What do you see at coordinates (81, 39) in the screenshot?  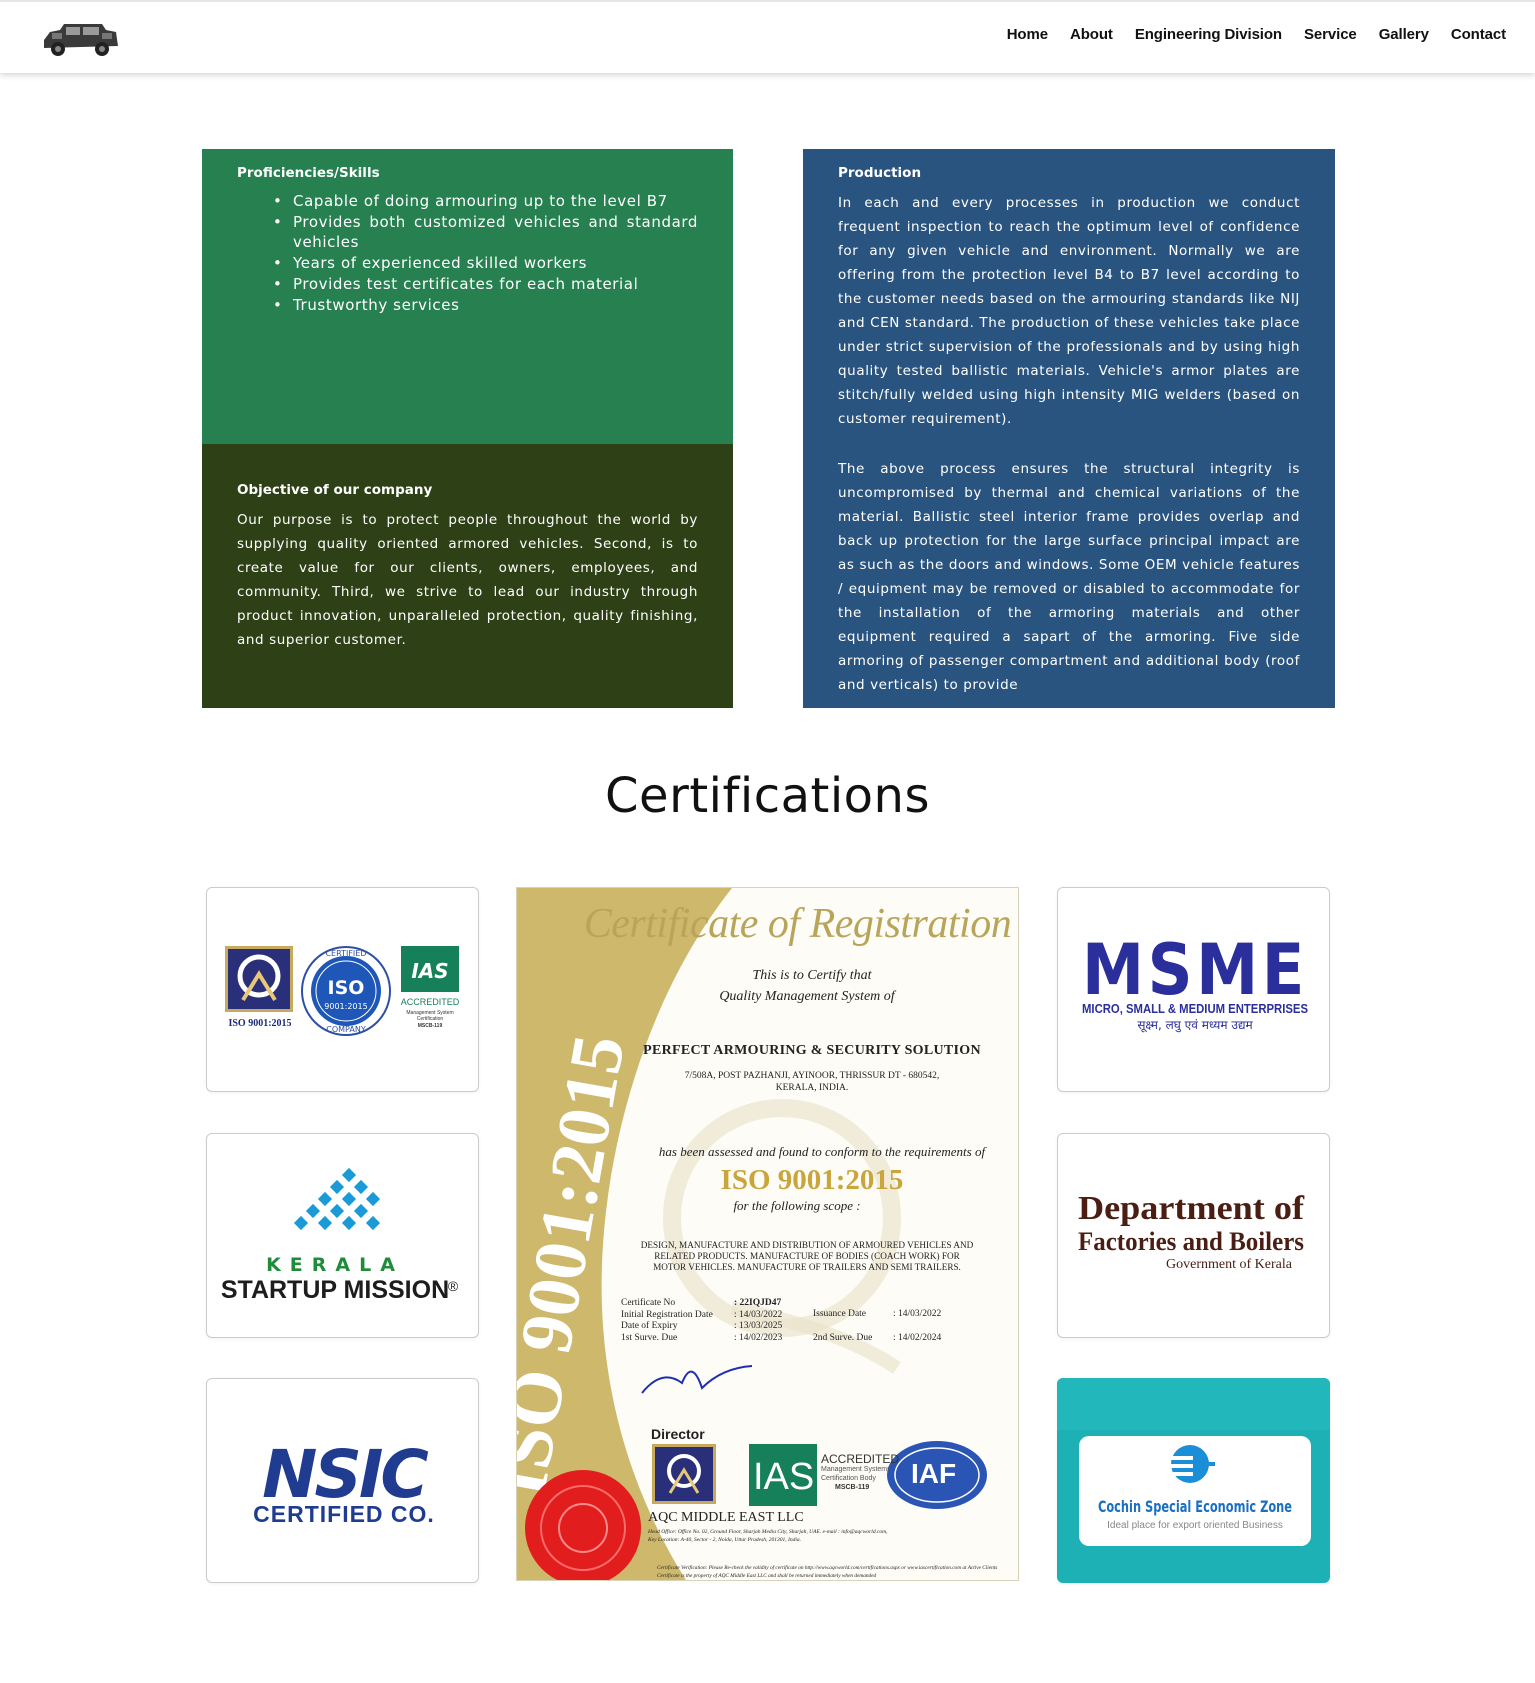 I see `armoured-vehicle-logo` at bounding box center [81, 39].